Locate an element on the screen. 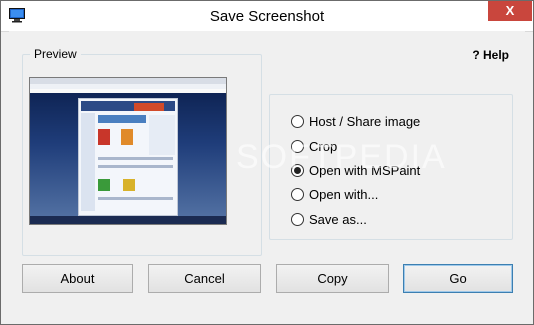 The image size is (534, 325). window-title: Save Screenshot is located at coordinates (267, 16).